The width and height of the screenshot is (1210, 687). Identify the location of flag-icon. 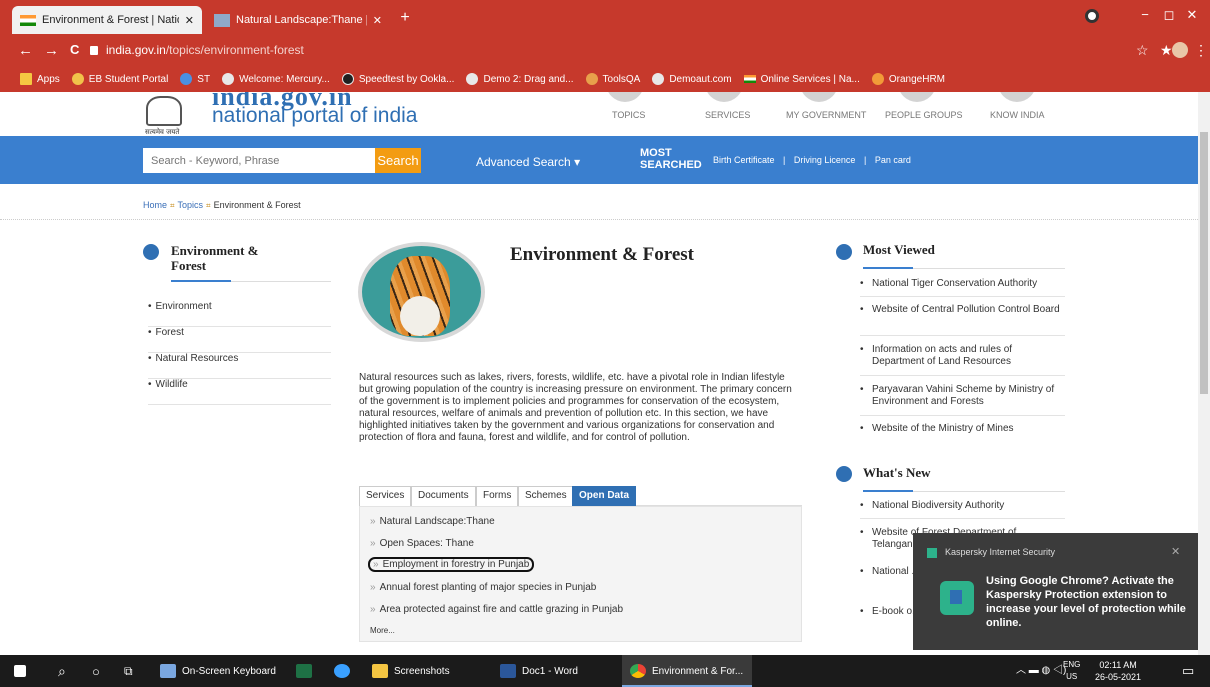
(749, 79).